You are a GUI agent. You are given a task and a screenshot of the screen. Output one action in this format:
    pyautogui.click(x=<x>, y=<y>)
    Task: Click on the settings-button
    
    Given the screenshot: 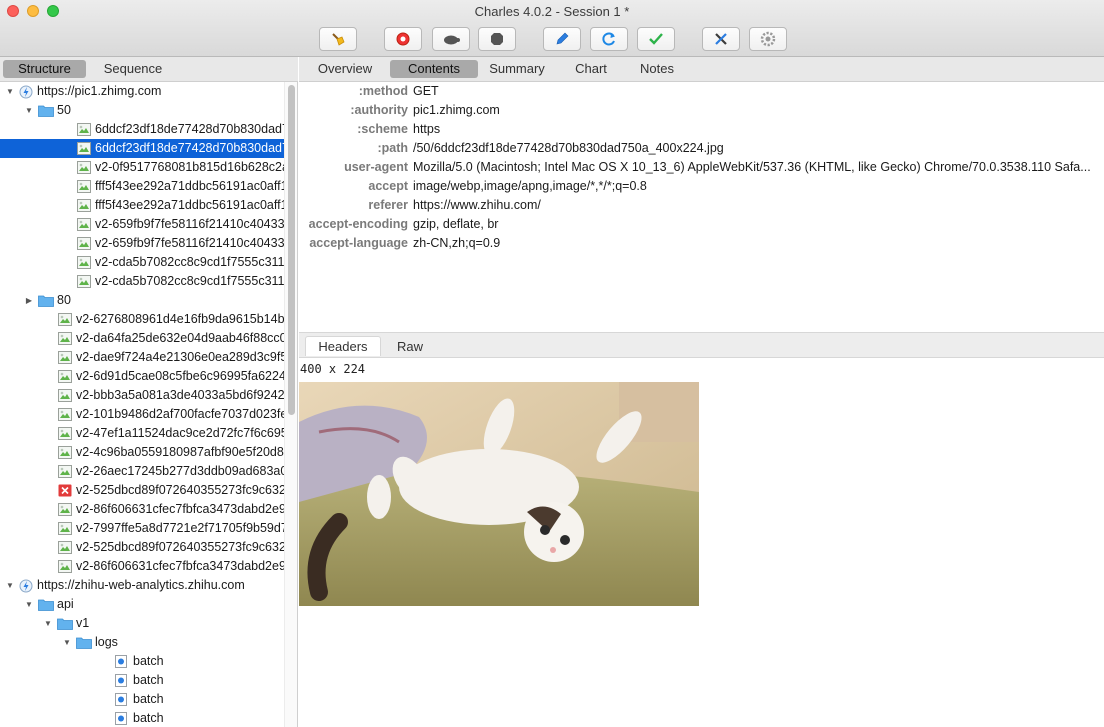 What is the action you would take?
    pyautogui.click(x=768, y=39)
    